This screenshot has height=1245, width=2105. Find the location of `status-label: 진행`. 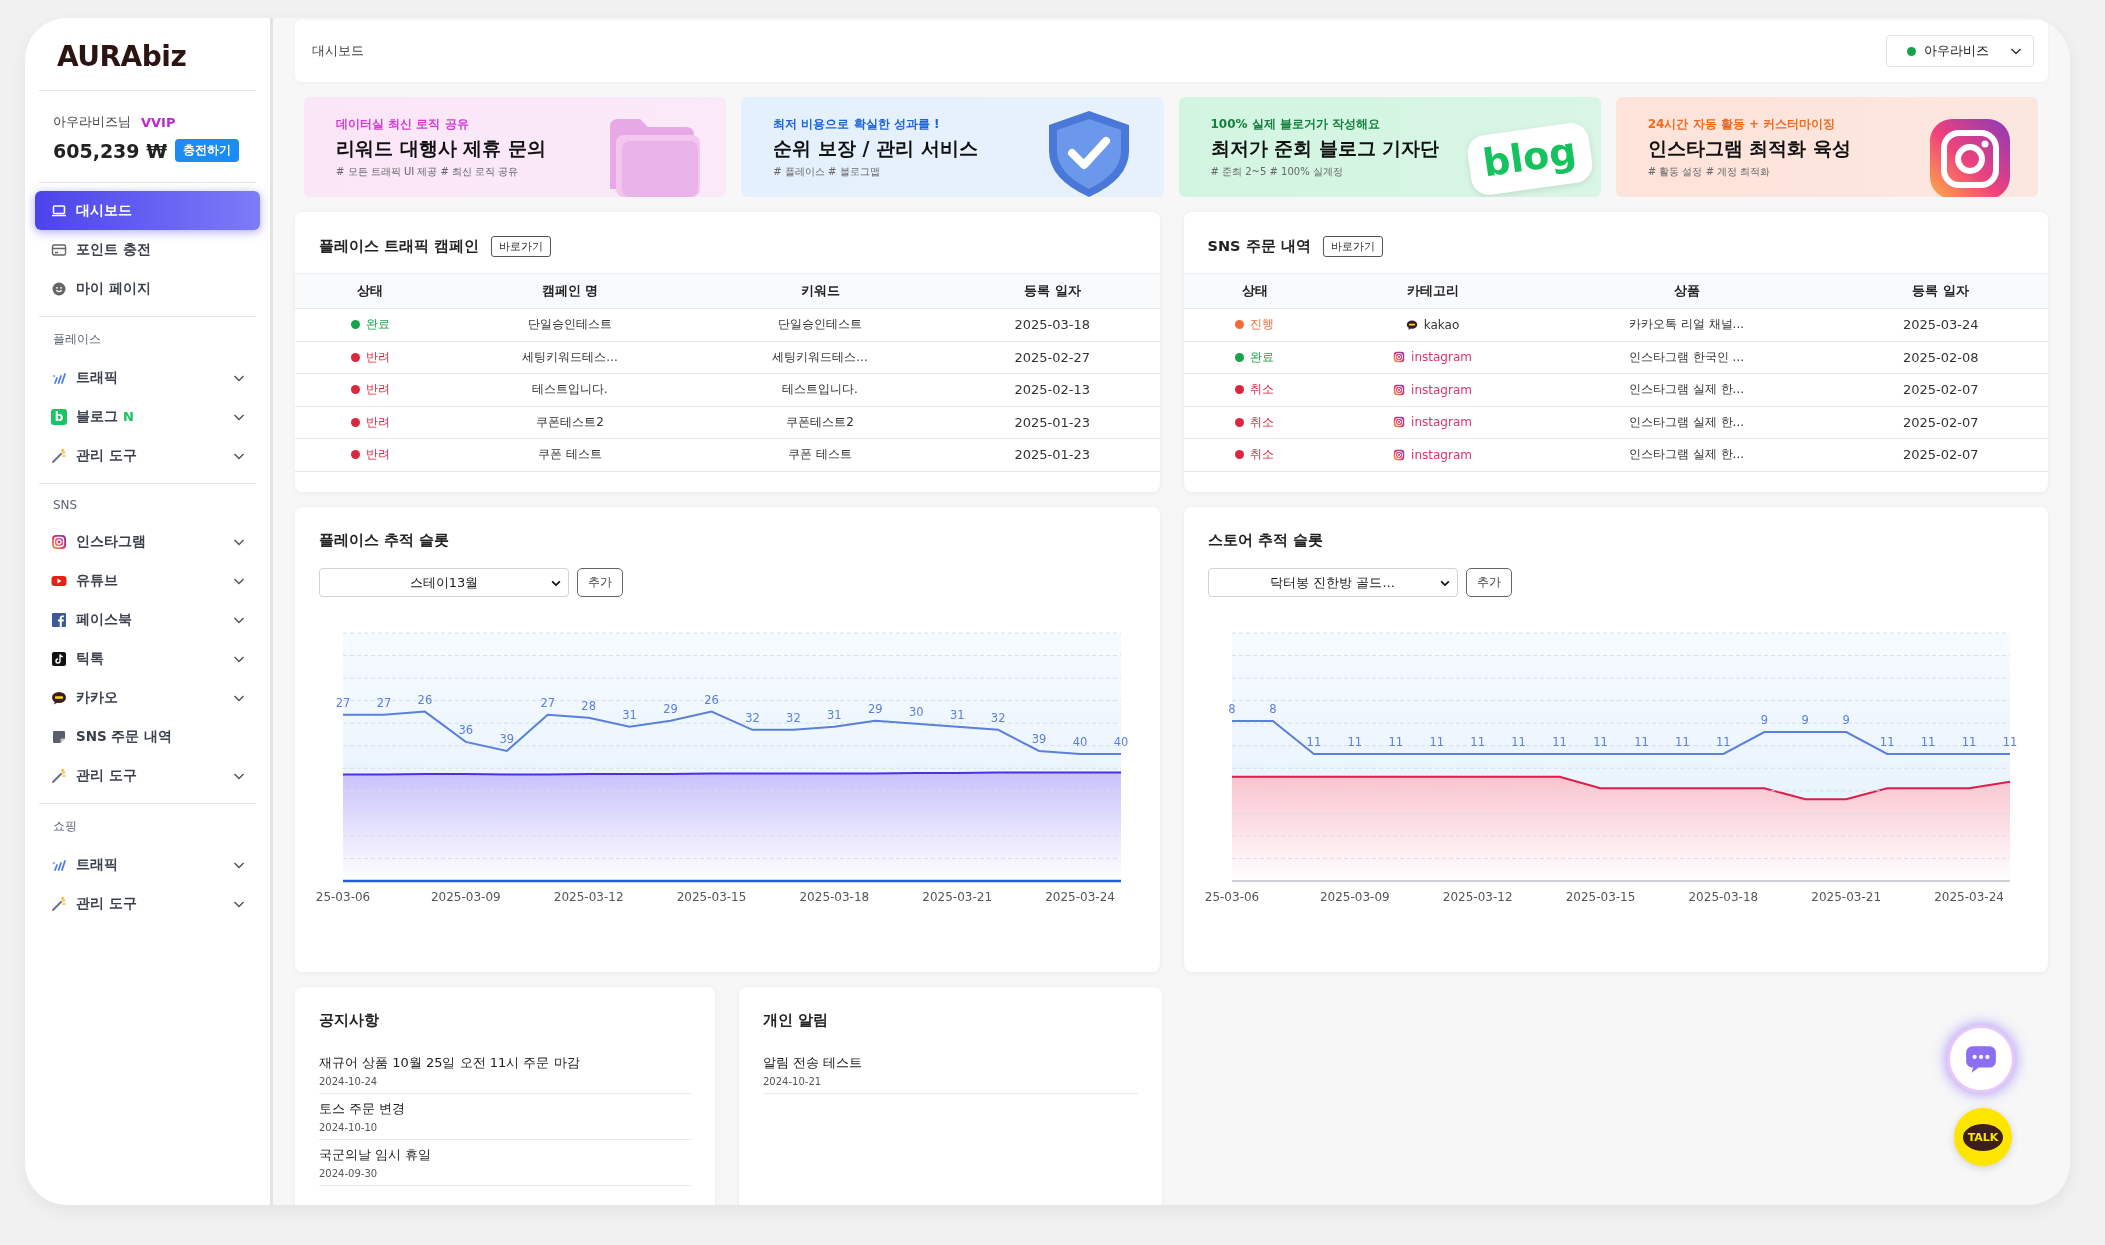

status-label: 진행 is located at coordinates (1262, 325).